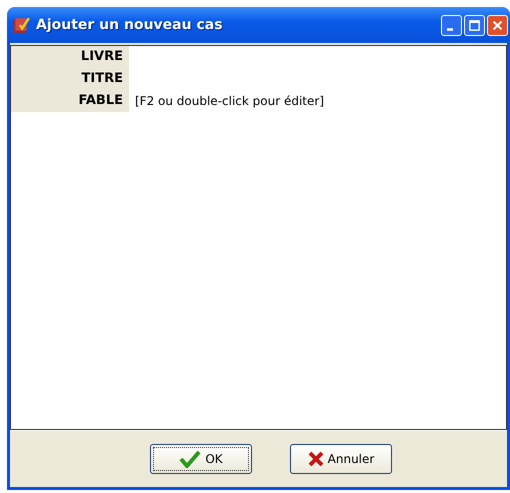  I want to click on maximize-icon, so click(474, 25).